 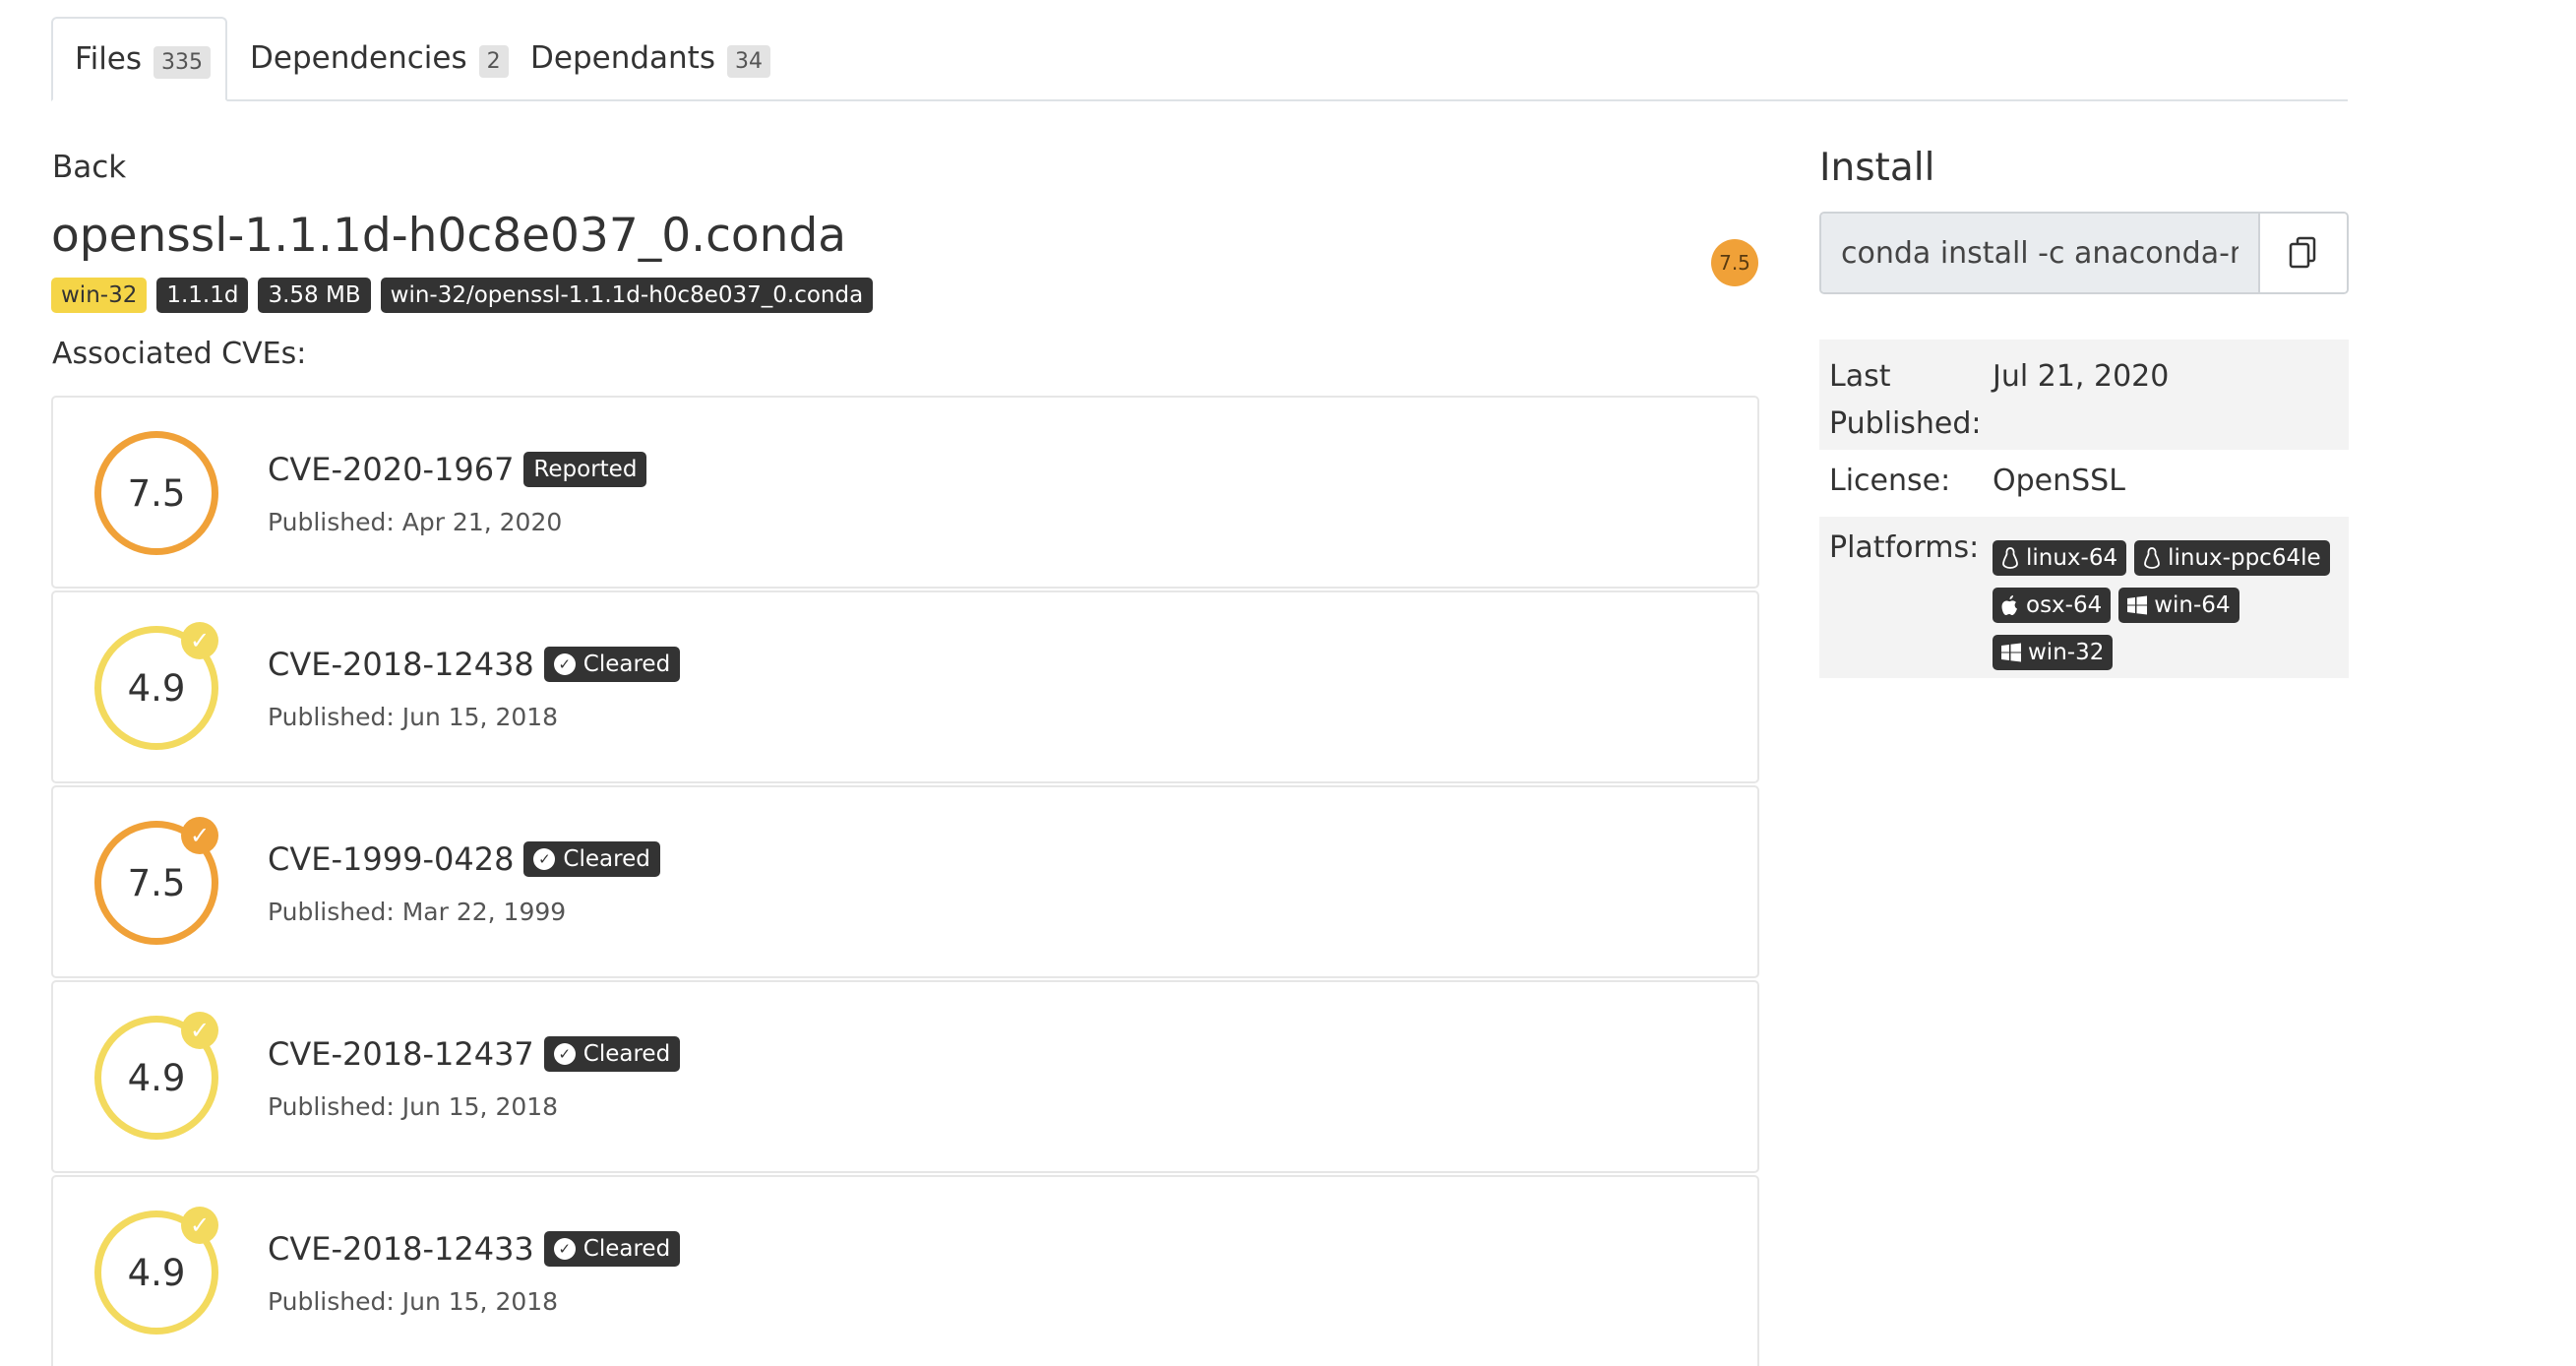 What do you see at coordinates (627, 295) in the screenshot?
I see `path-badge: win-32/openssl-1.1.1d-h0c8e037_0.conda` at bounding box center [627, 295].